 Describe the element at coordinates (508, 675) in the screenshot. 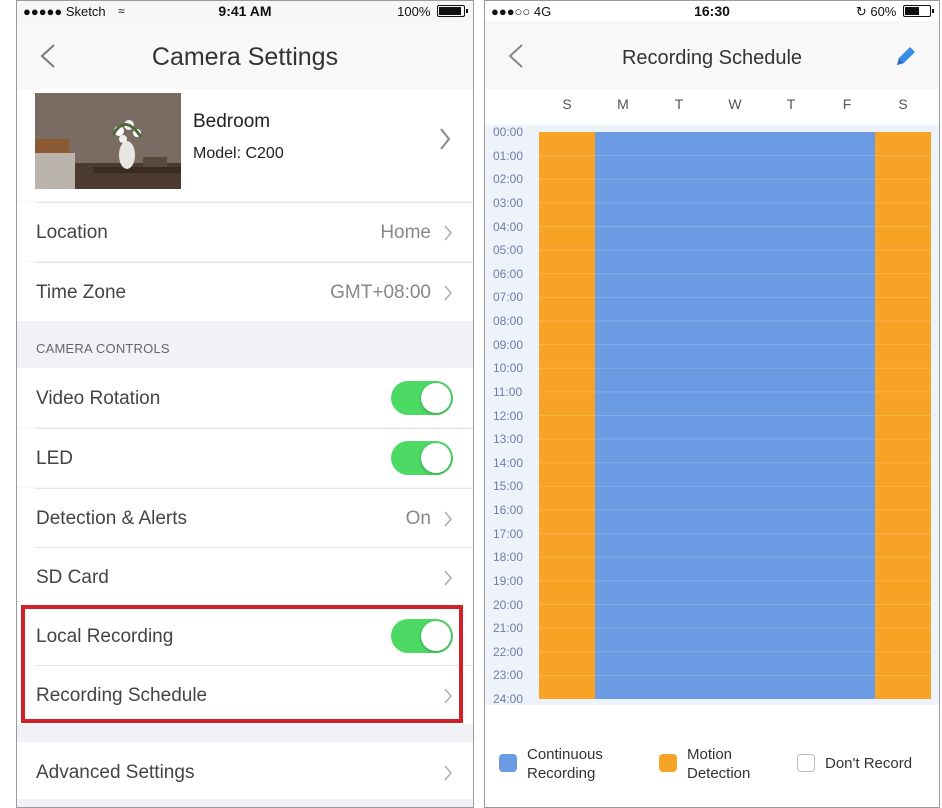

I see `hour-label: 23:00` at that location.